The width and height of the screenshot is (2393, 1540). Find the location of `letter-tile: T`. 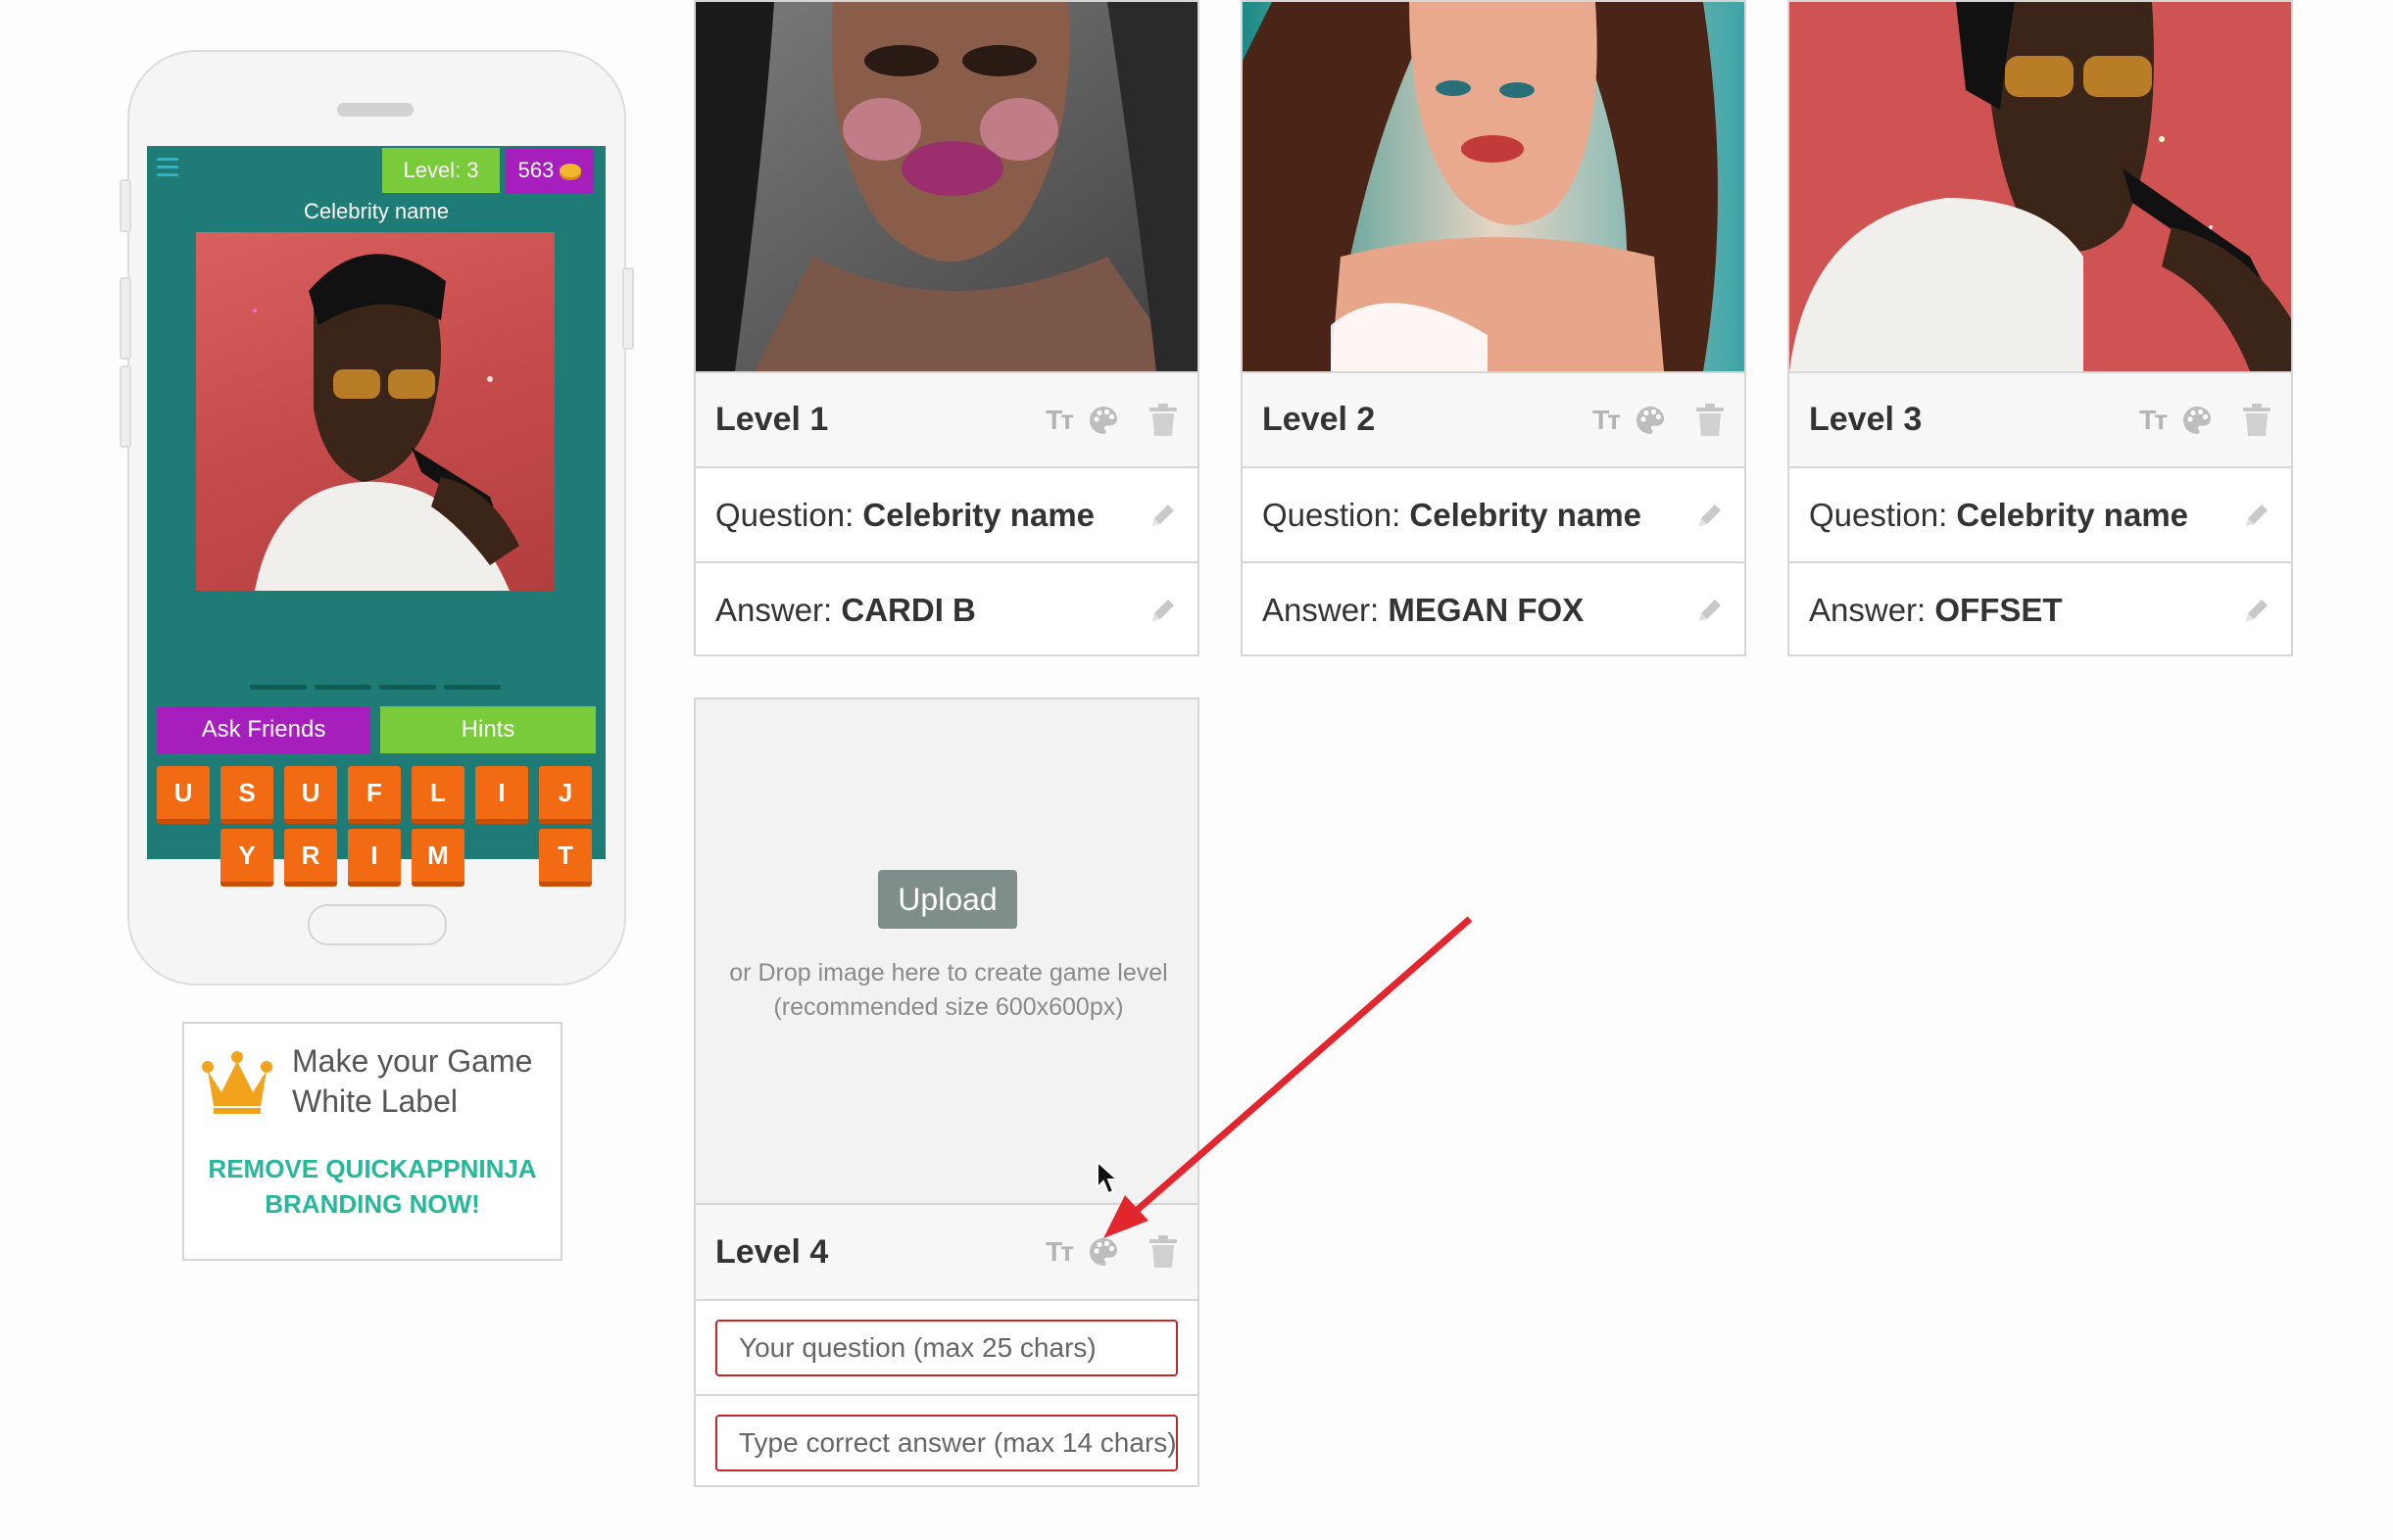

letter-tile: T is located at coordinates (565, 858).